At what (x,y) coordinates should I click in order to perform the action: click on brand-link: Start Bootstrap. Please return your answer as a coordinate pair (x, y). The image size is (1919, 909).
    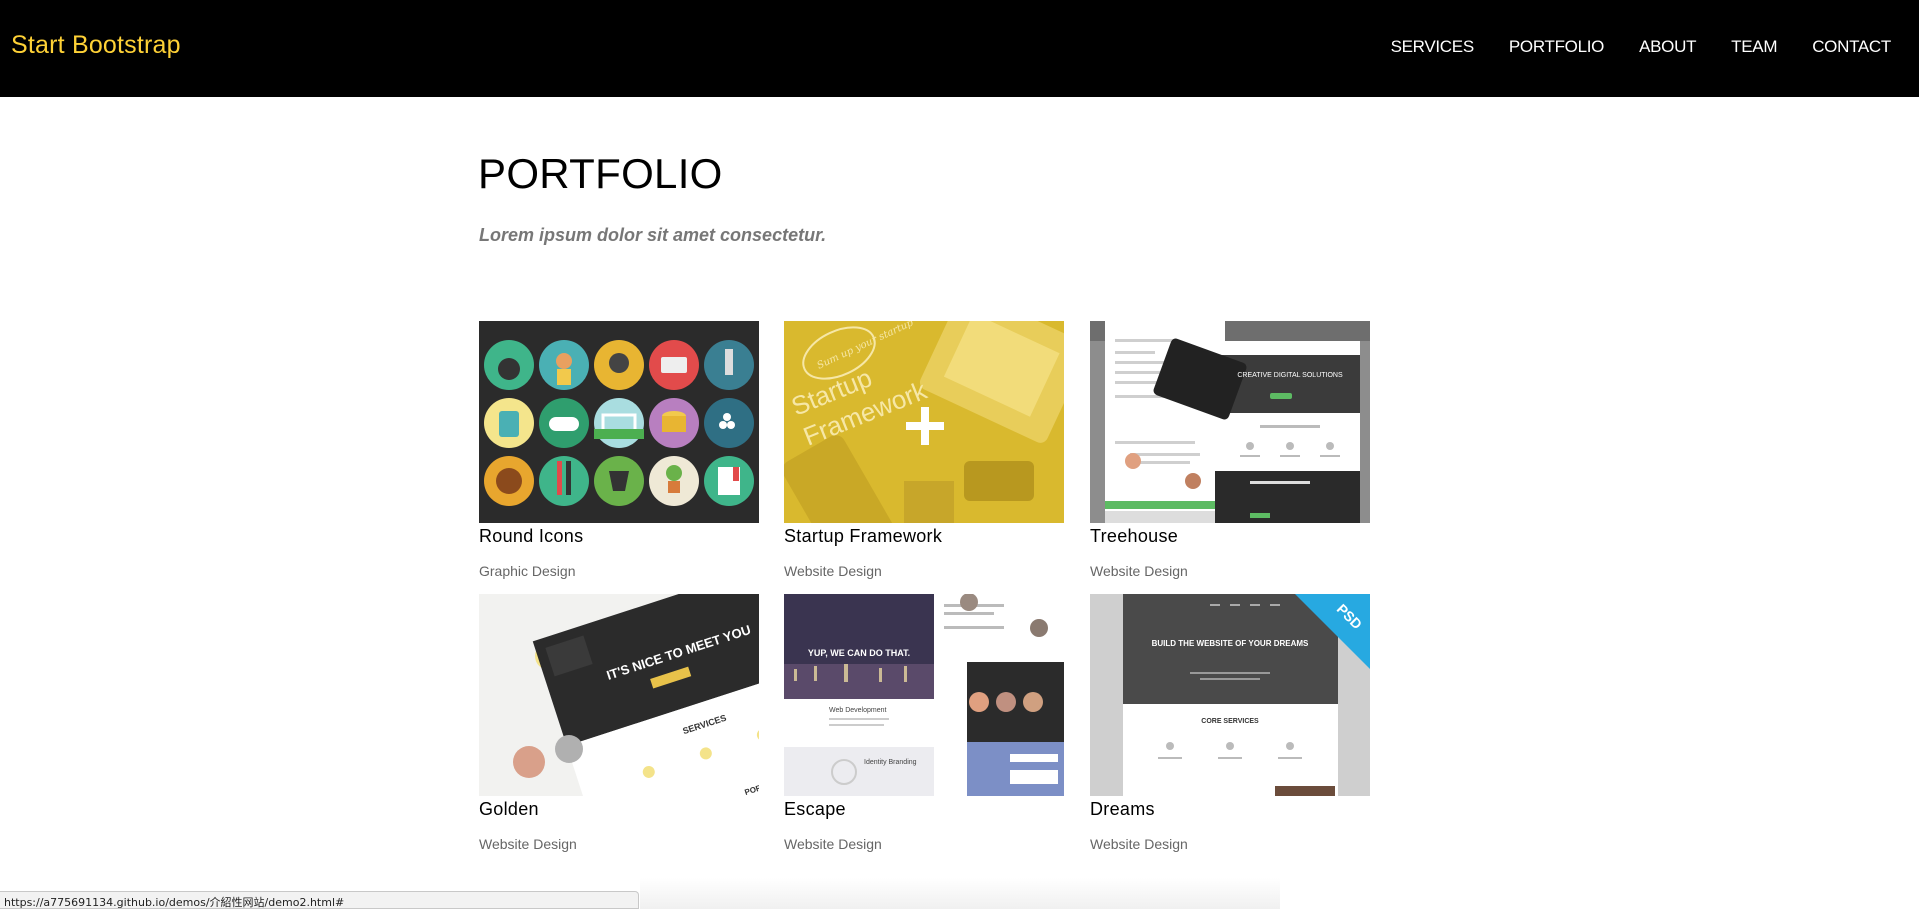
    Looking at the image, I should click on (96, 45).